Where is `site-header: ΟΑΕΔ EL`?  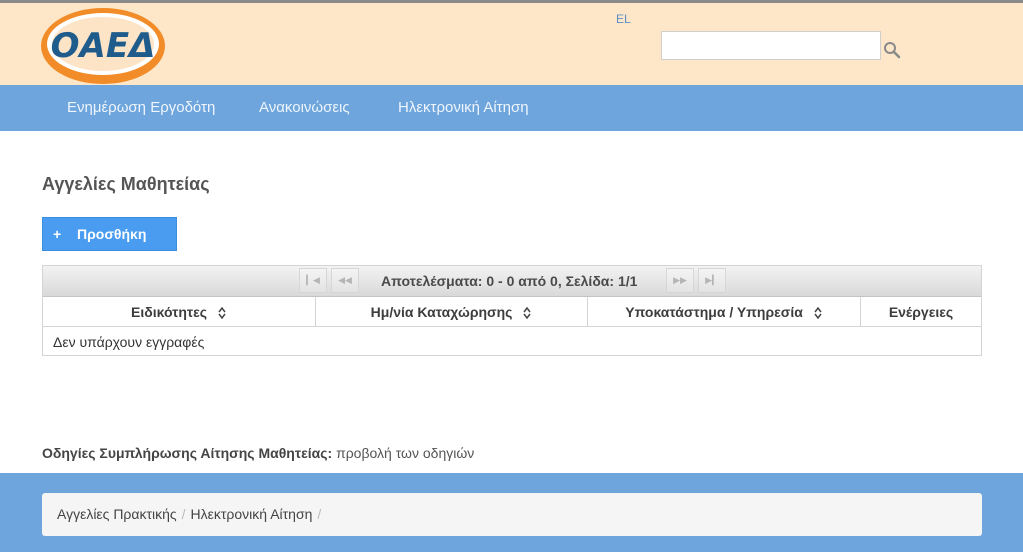
site-header: ΟΑΕΔ EL is located at coordinates (511, 44).